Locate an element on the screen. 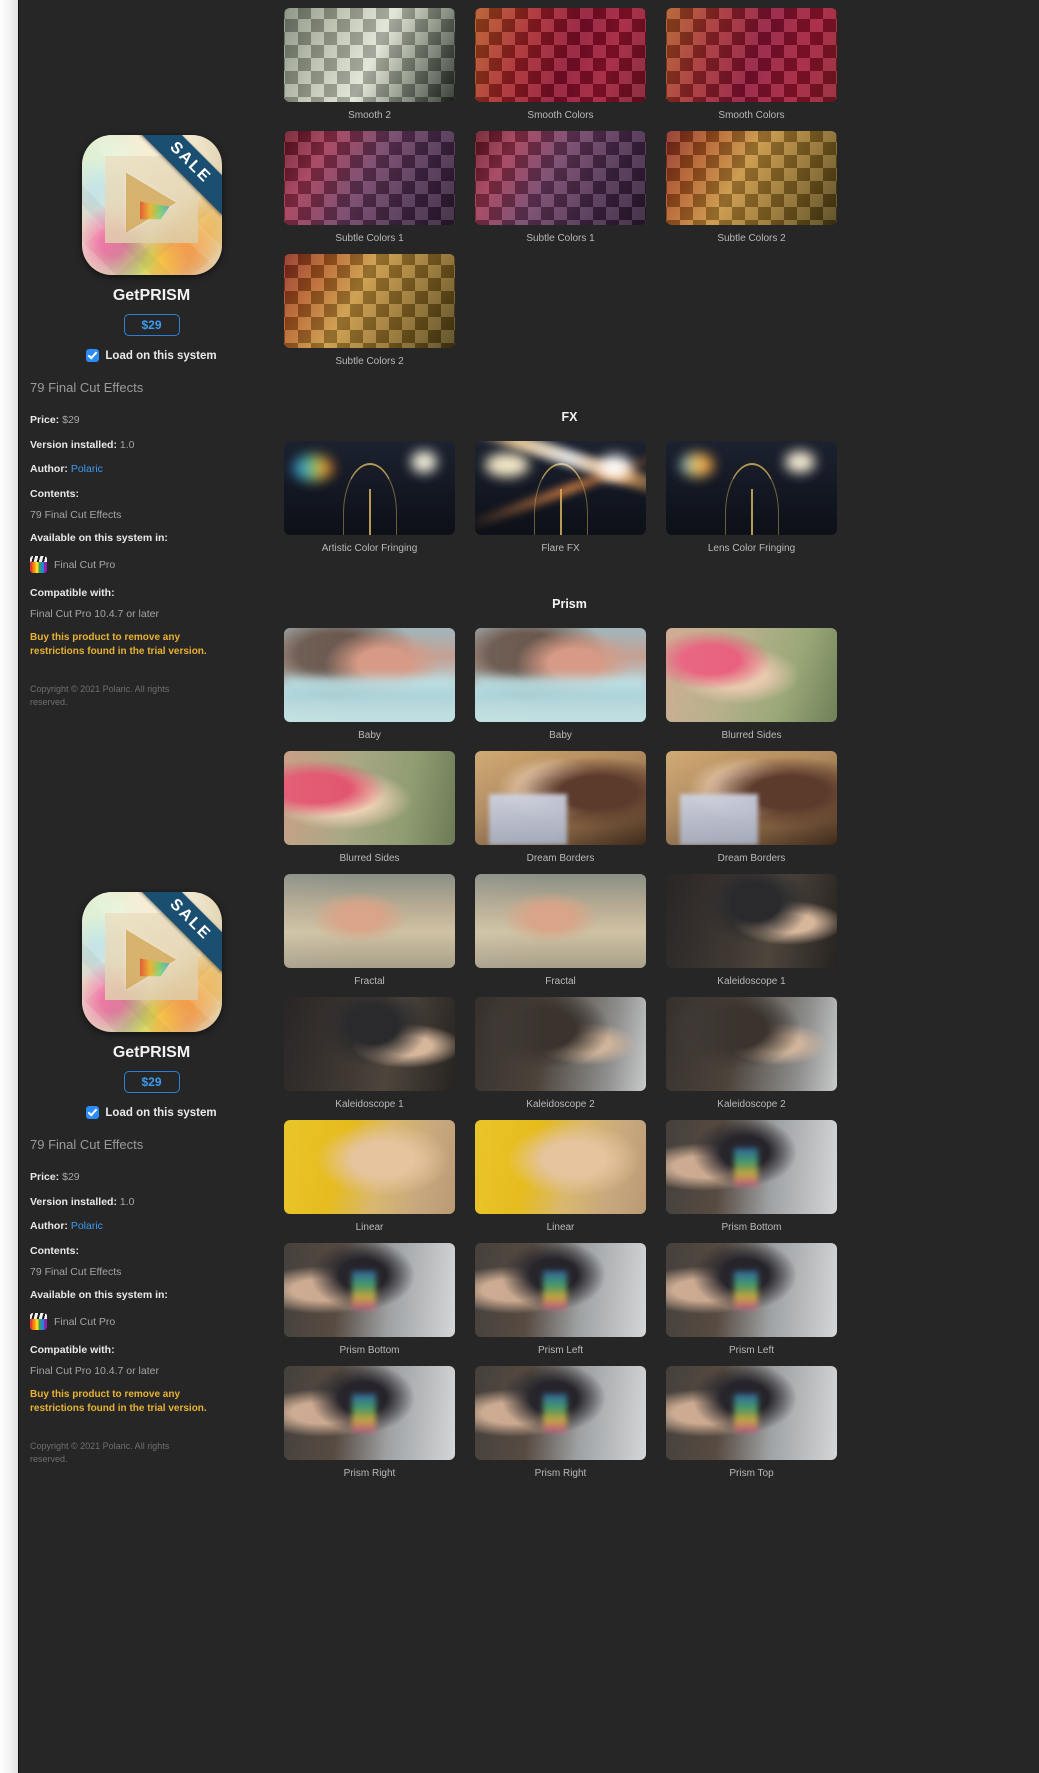 The image size is (1039, 1773). effect-cell: Lens Color Fringing is located at coordinates (751, 497).